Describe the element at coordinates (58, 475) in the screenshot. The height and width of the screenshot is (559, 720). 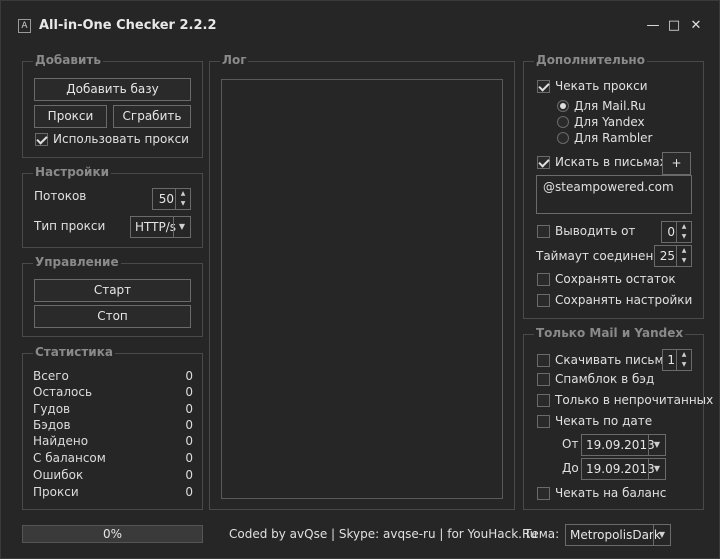
I see `stat-key: Ошибок` at that location.